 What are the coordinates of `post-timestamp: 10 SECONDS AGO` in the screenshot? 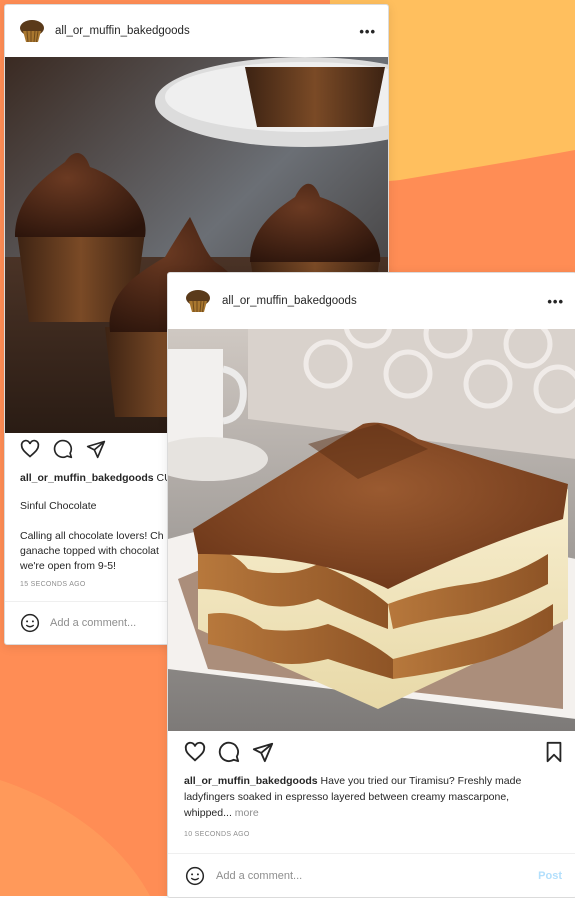 It's located at (217, 834).